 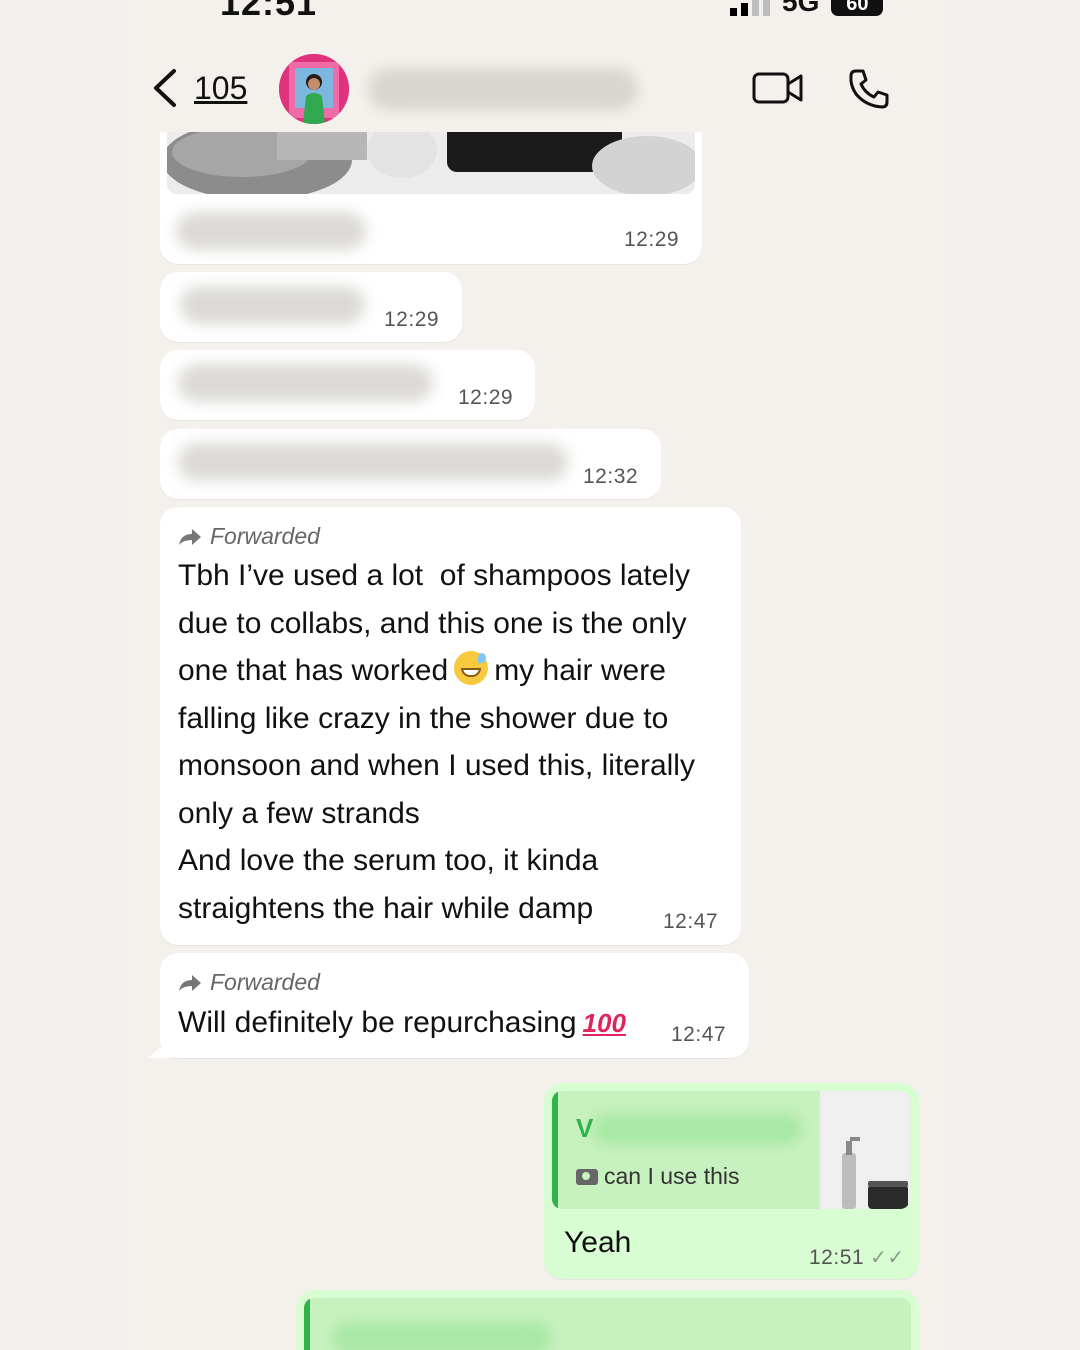 What do you see at coordinates (607, 1324) in the screenshot?
I see `quoted-message` at bounding box center [607, 1324].